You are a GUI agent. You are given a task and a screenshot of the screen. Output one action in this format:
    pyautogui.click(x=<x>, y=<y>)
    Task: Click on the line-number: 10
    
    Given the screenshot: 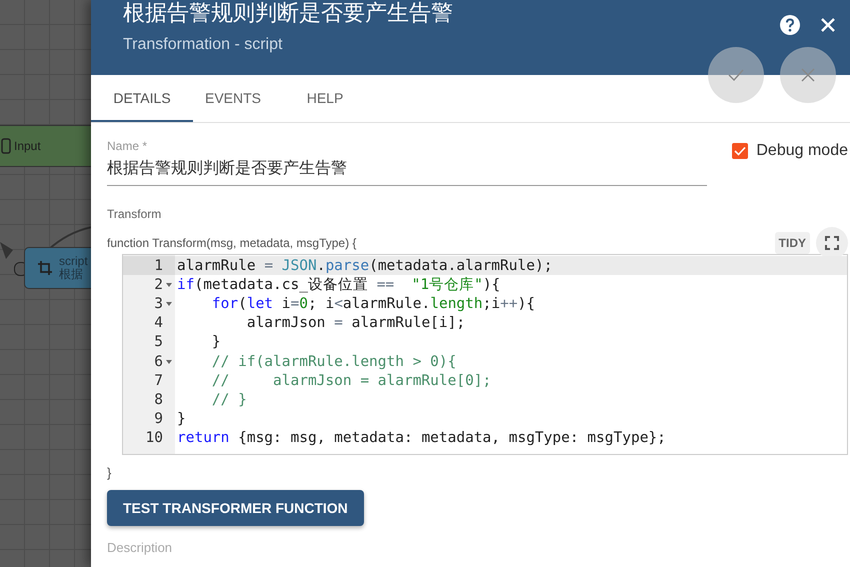 What is the action you would take?
    pyautogui.click(x=154, y=438)
    